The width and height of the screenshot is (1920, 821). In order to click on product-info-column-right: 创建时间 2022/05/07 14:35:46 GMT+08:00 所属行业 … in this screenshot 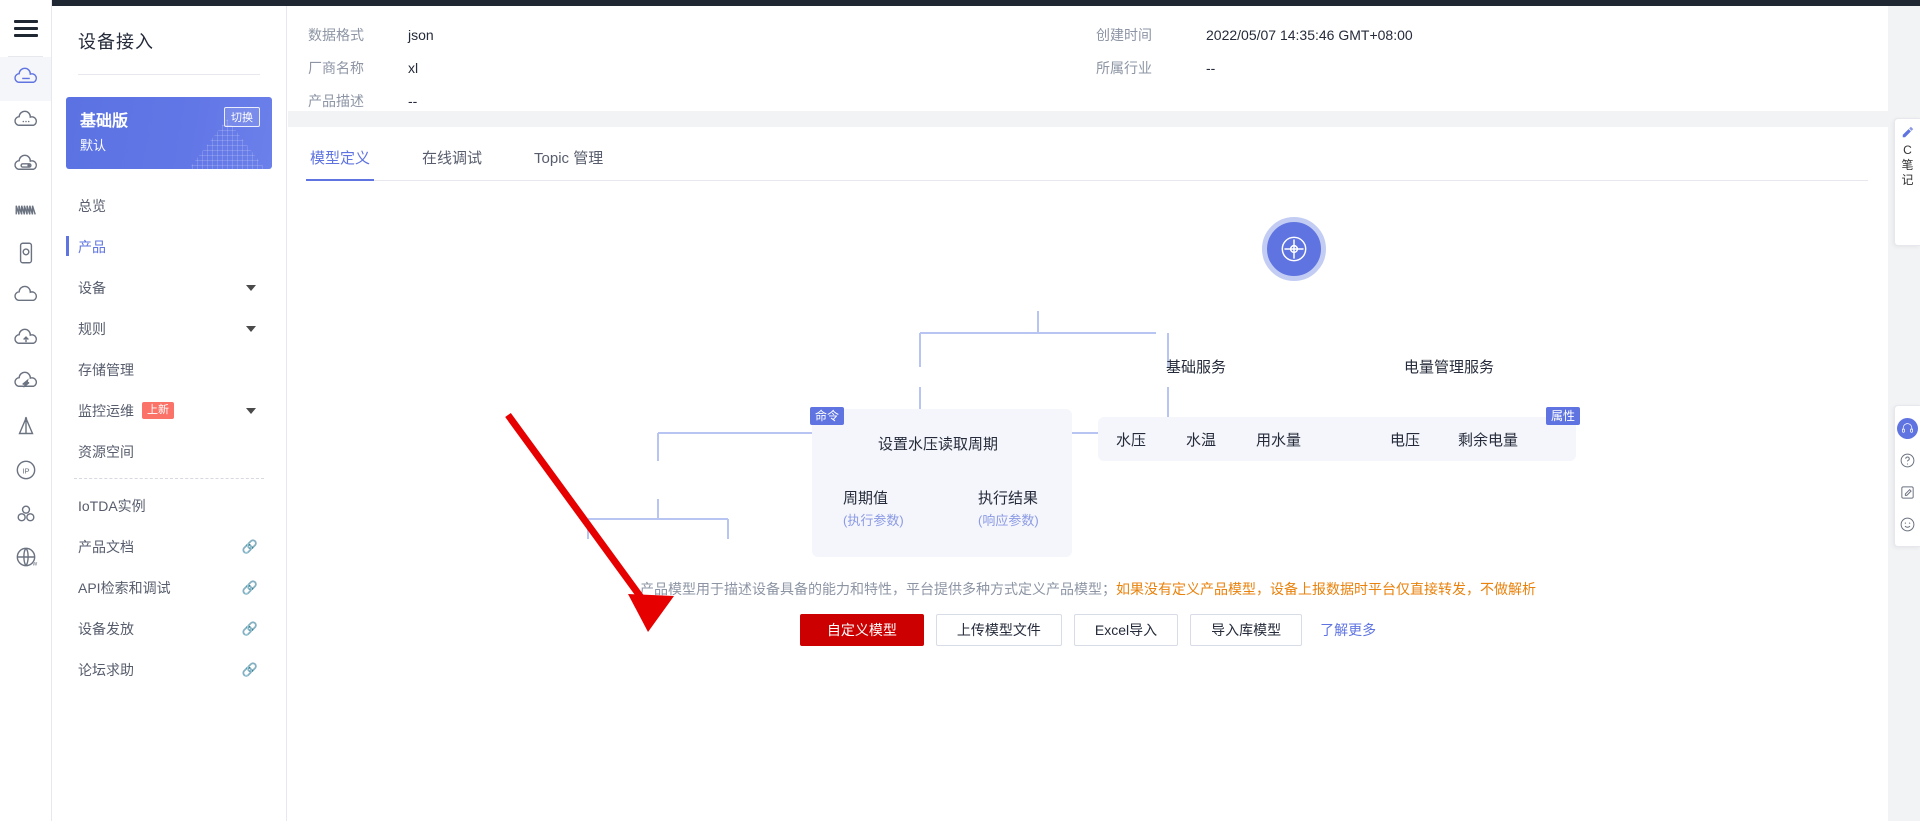, I will do `click(1254, 51)`.